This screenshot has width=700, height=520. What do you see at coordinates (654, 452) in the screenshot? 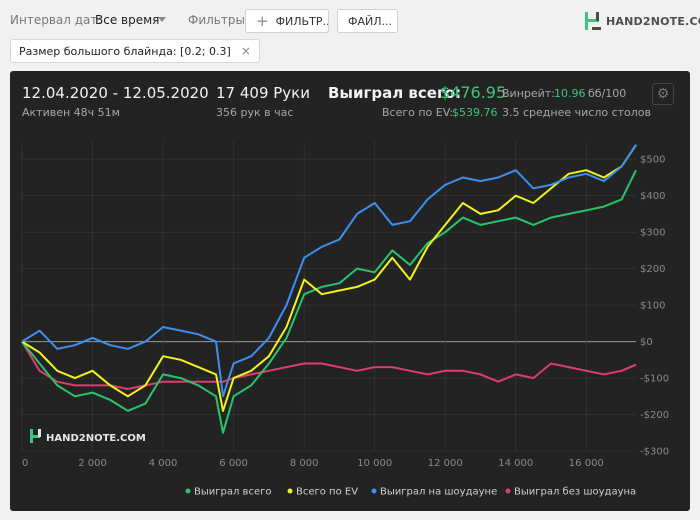
I see `y-tick-label: -$300` at bounding box center [654, 452].